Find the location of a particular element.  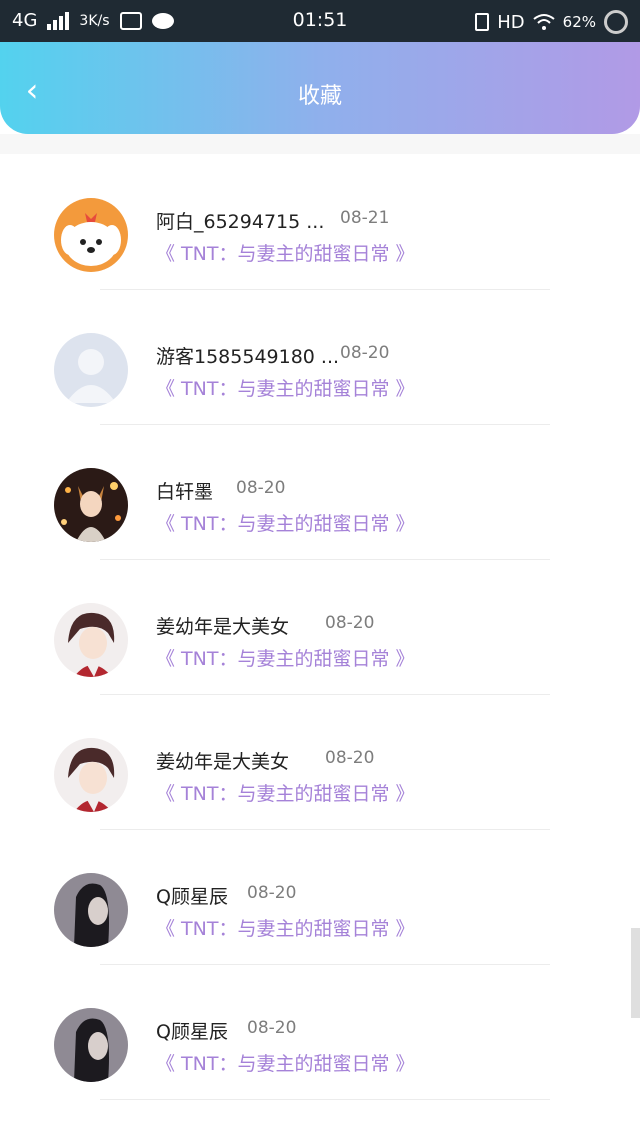

status-right: HD 62% is located at coordinates (551, 22).